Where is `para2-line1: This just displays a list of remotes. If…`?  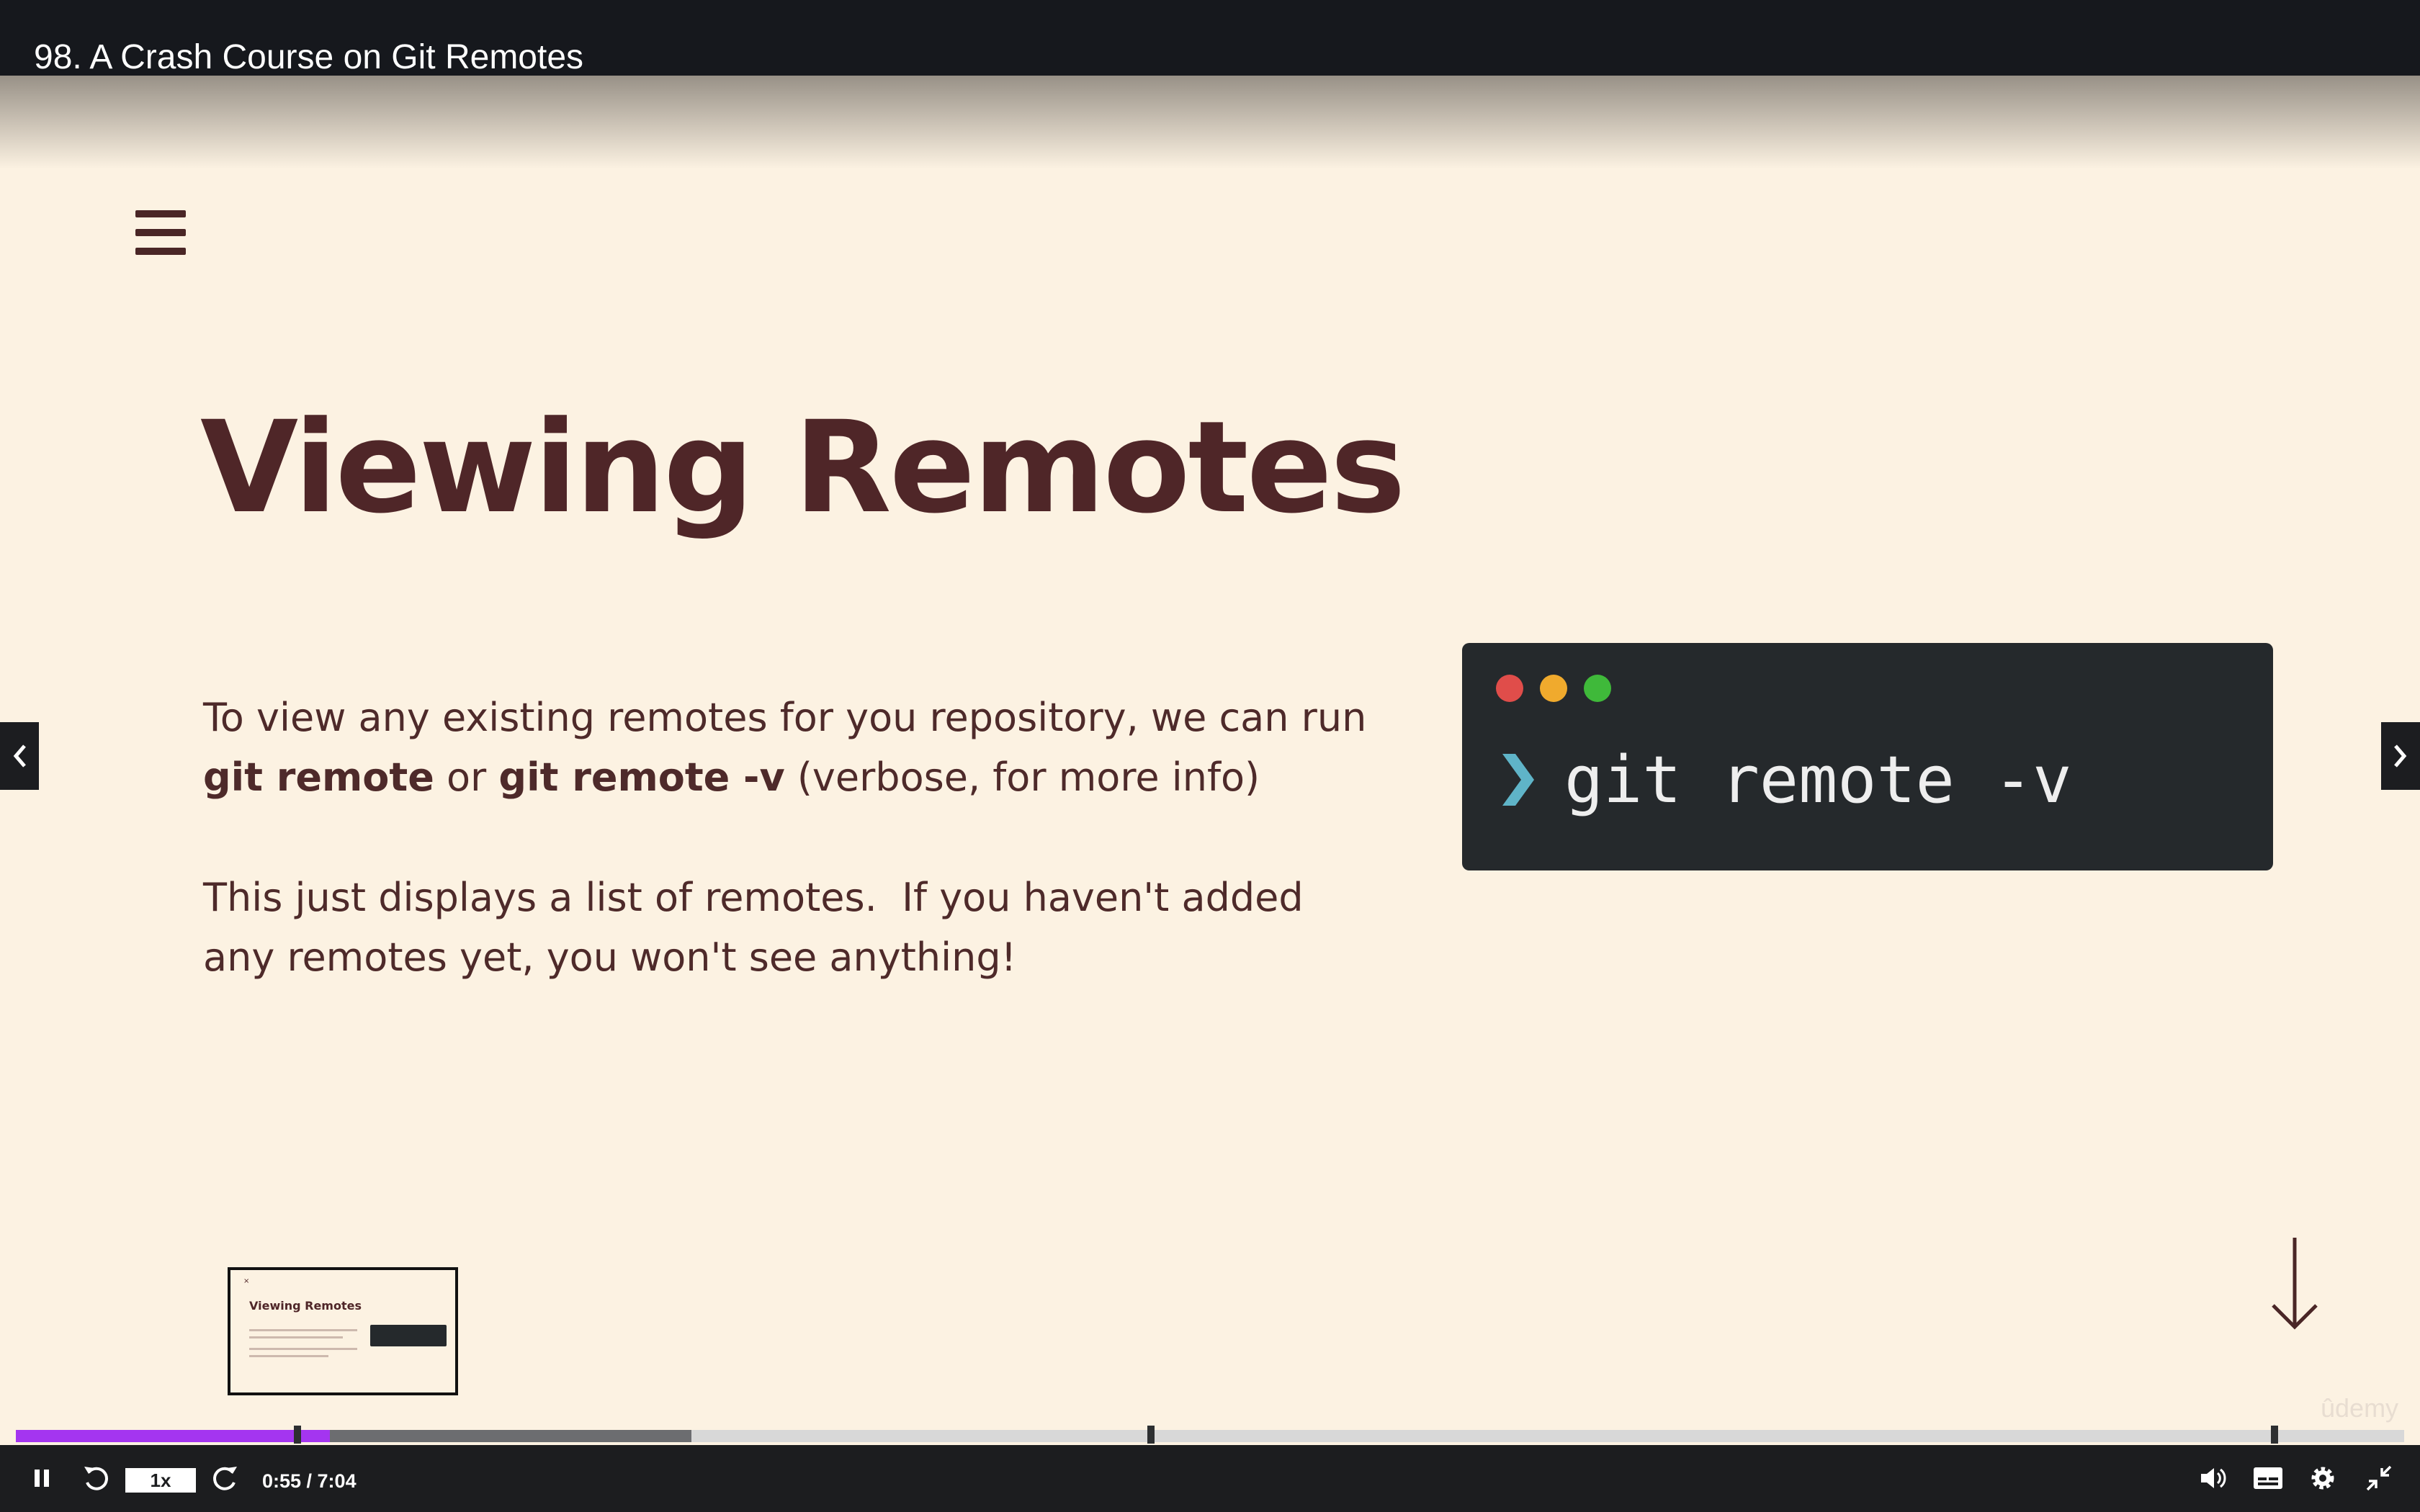 para2-line1: This just displays a list of remotes. If… is located at coordinates (753, 897).